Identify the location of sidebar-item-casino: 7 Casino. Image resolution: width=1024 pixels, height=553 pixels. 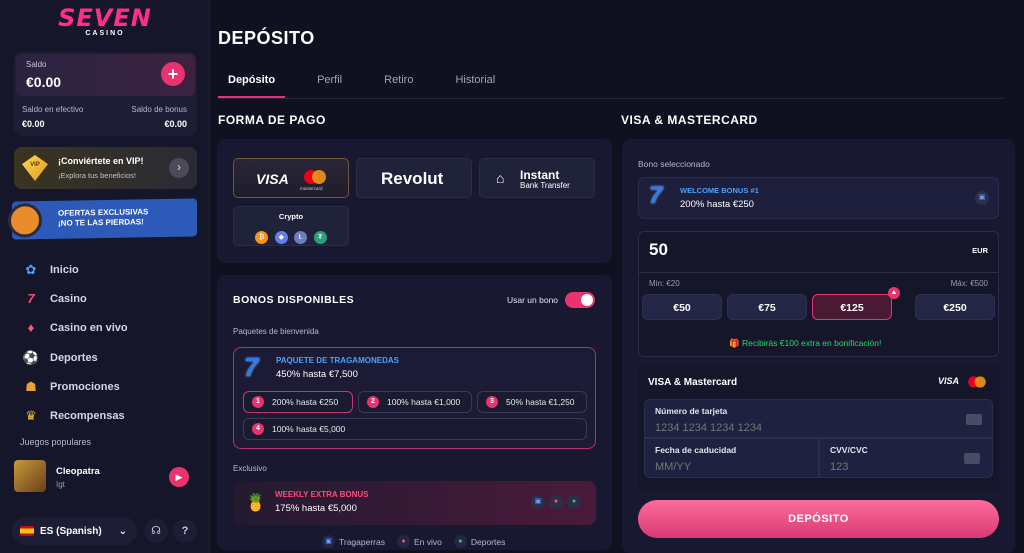
(112, 298).